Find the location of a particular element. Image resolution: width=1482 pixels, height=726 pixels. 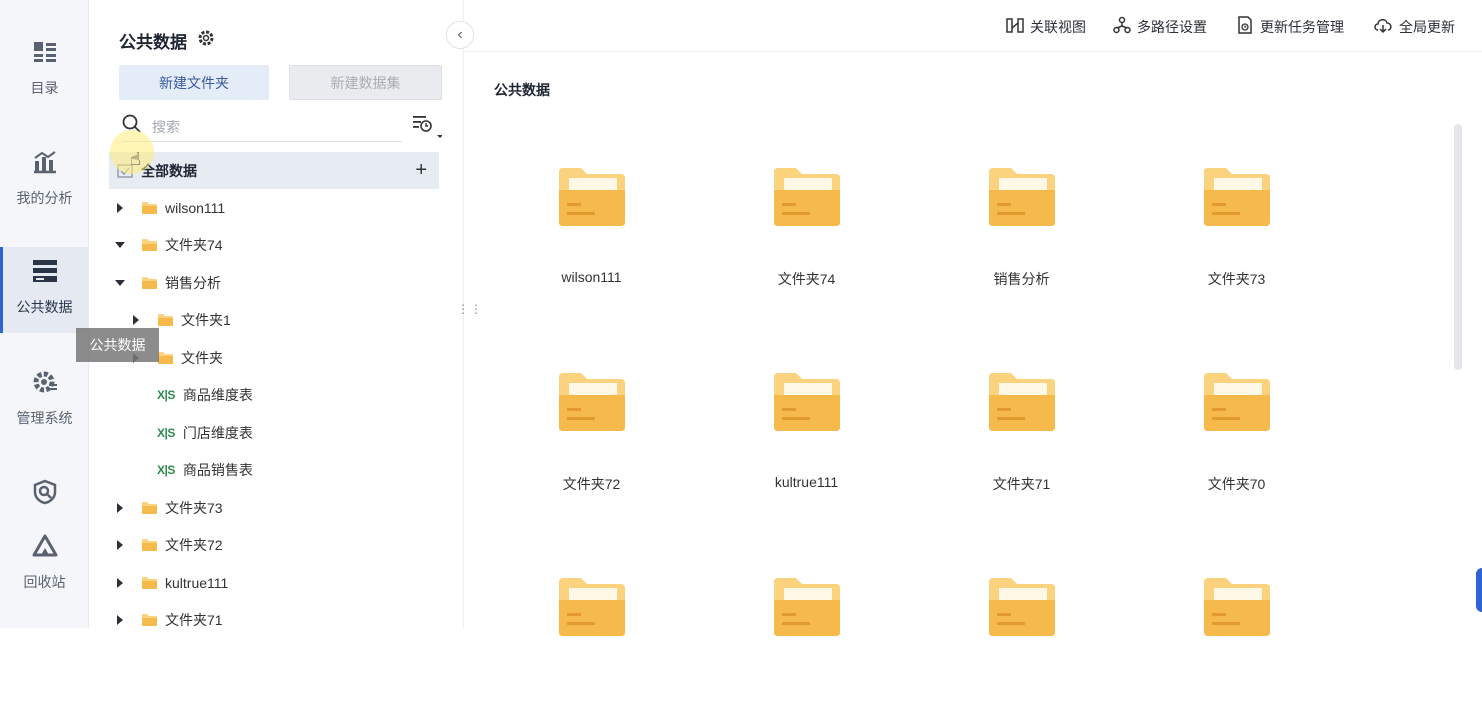

tree-root-all-data: 全部数据 + is located at coordinates (274, 170).